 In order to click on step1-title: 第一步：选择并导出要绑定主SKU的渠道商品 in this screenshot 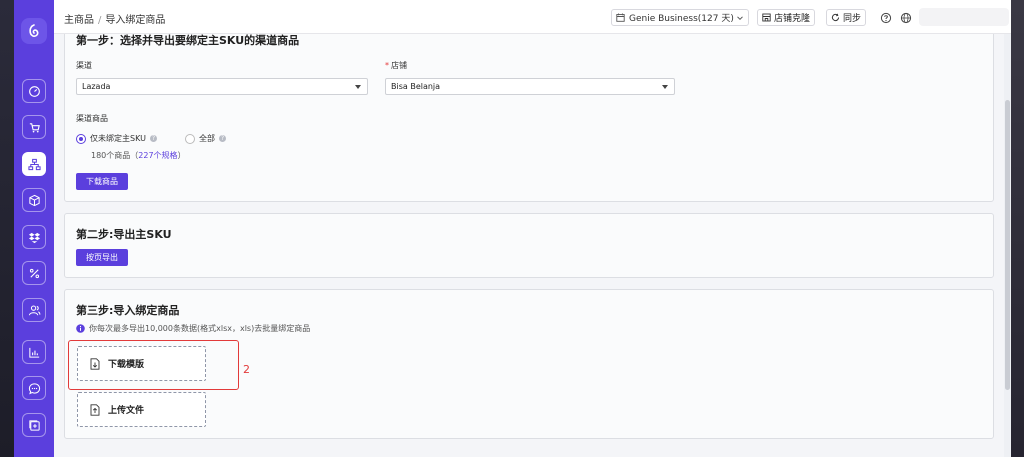, I will do `click(188, 40)`.